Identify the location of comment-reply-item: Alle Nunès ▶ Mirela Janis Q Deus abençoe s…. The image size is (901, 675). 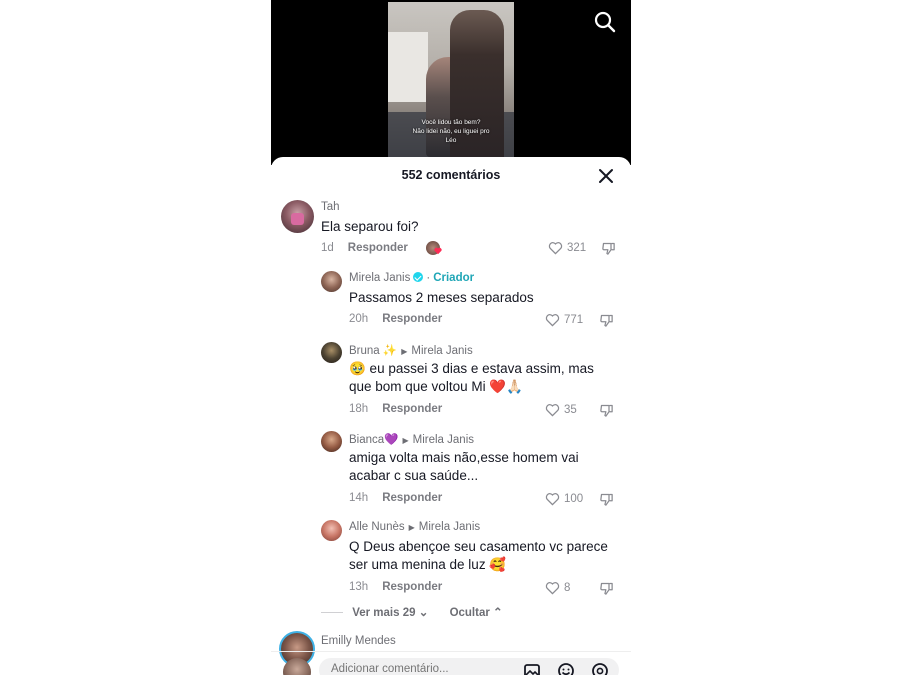
(451, 559).